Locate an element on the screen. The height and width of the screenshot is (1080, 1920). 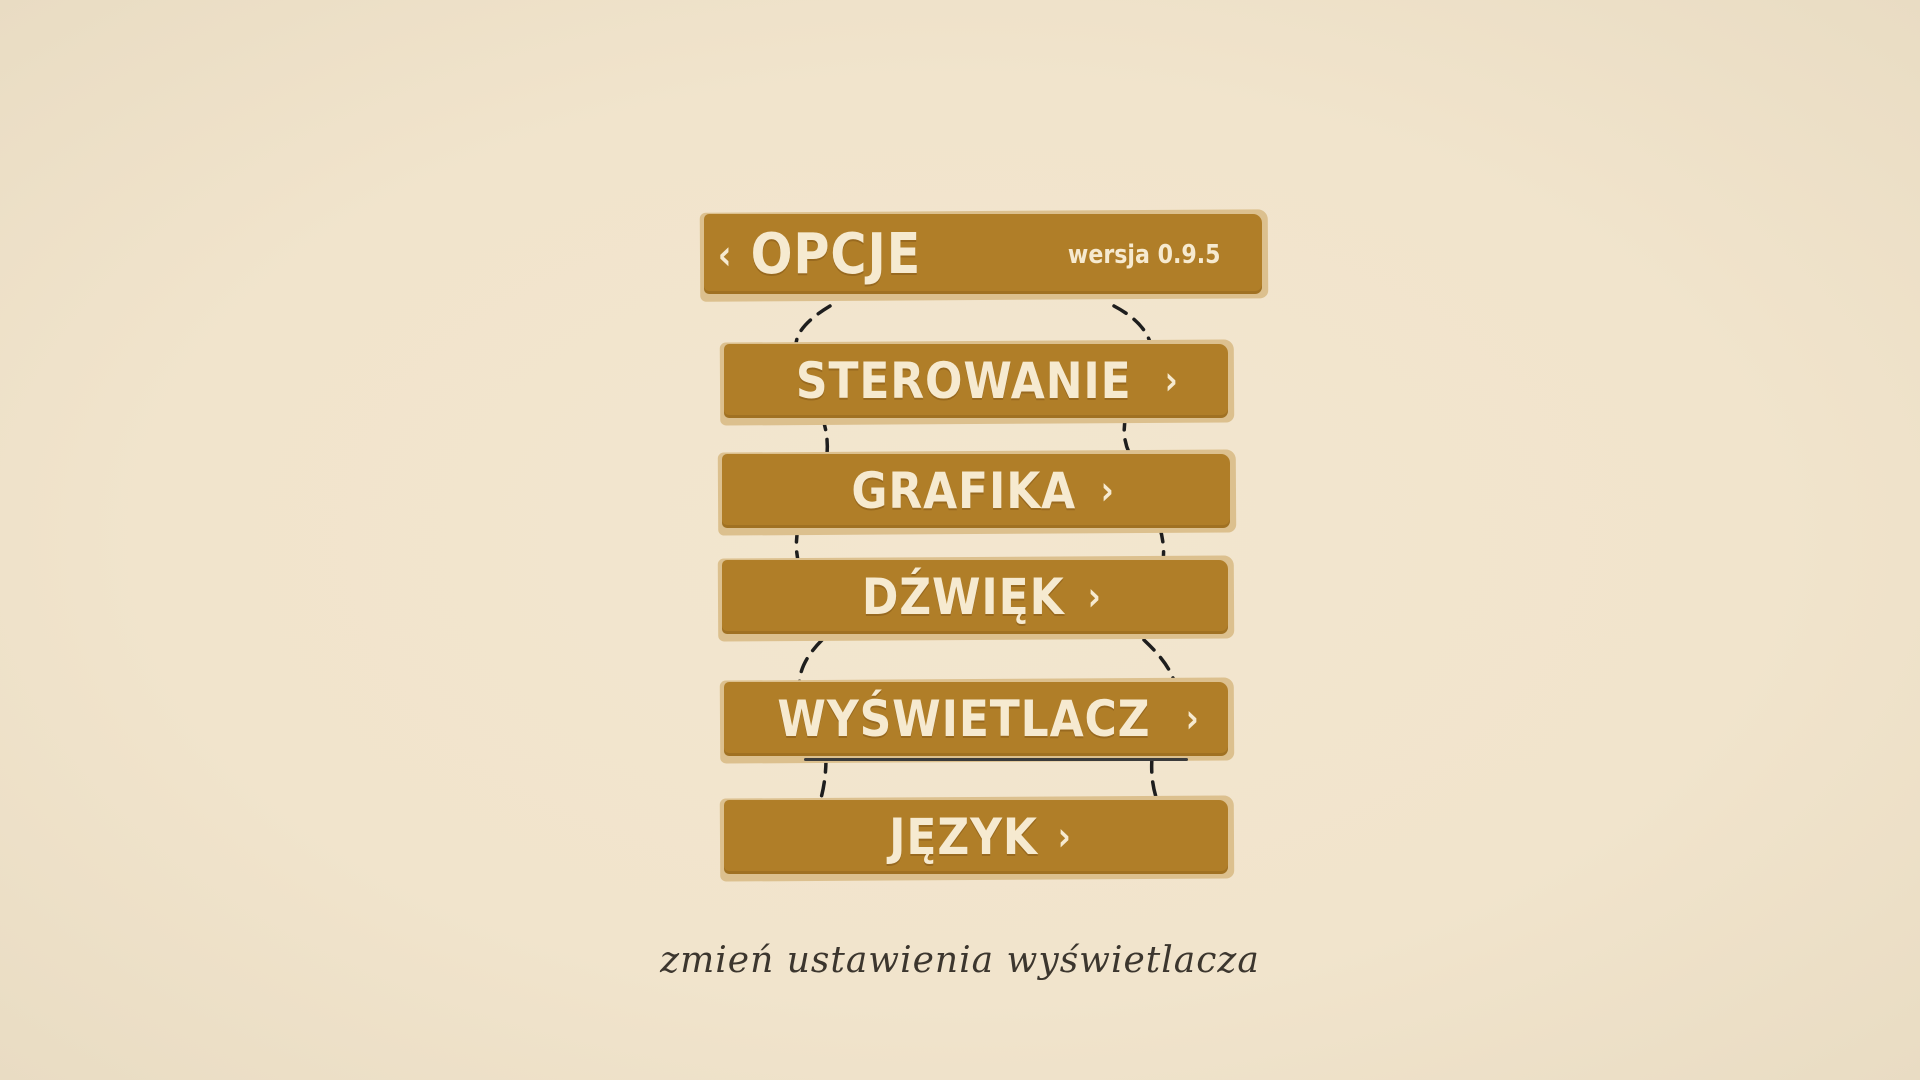
menu-item-label: WYŚWIETLACZ is located at coordinates (964, 719).